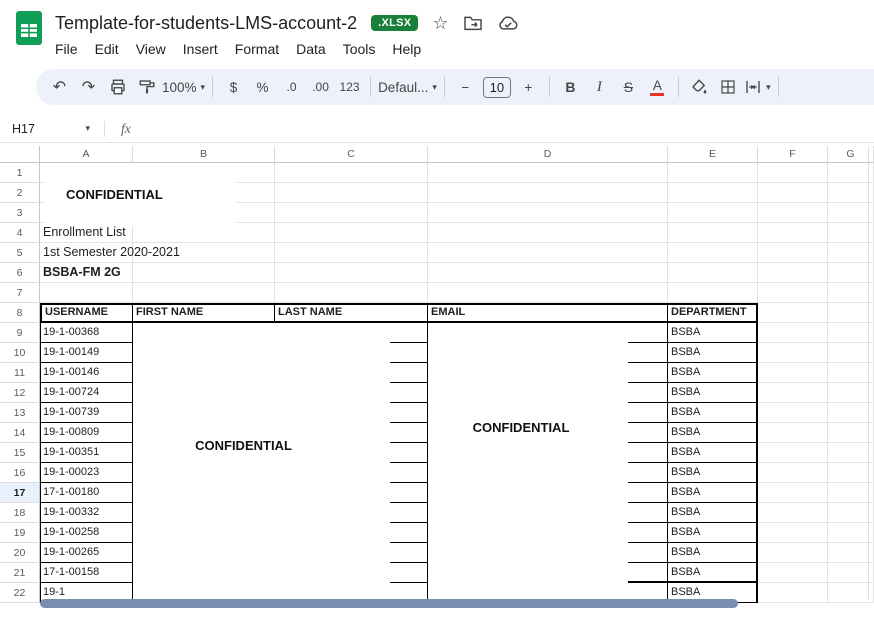 This screenshot has height=620, width=874. I want to click on cell-B8: FIRST NAME, so click(204, 313).